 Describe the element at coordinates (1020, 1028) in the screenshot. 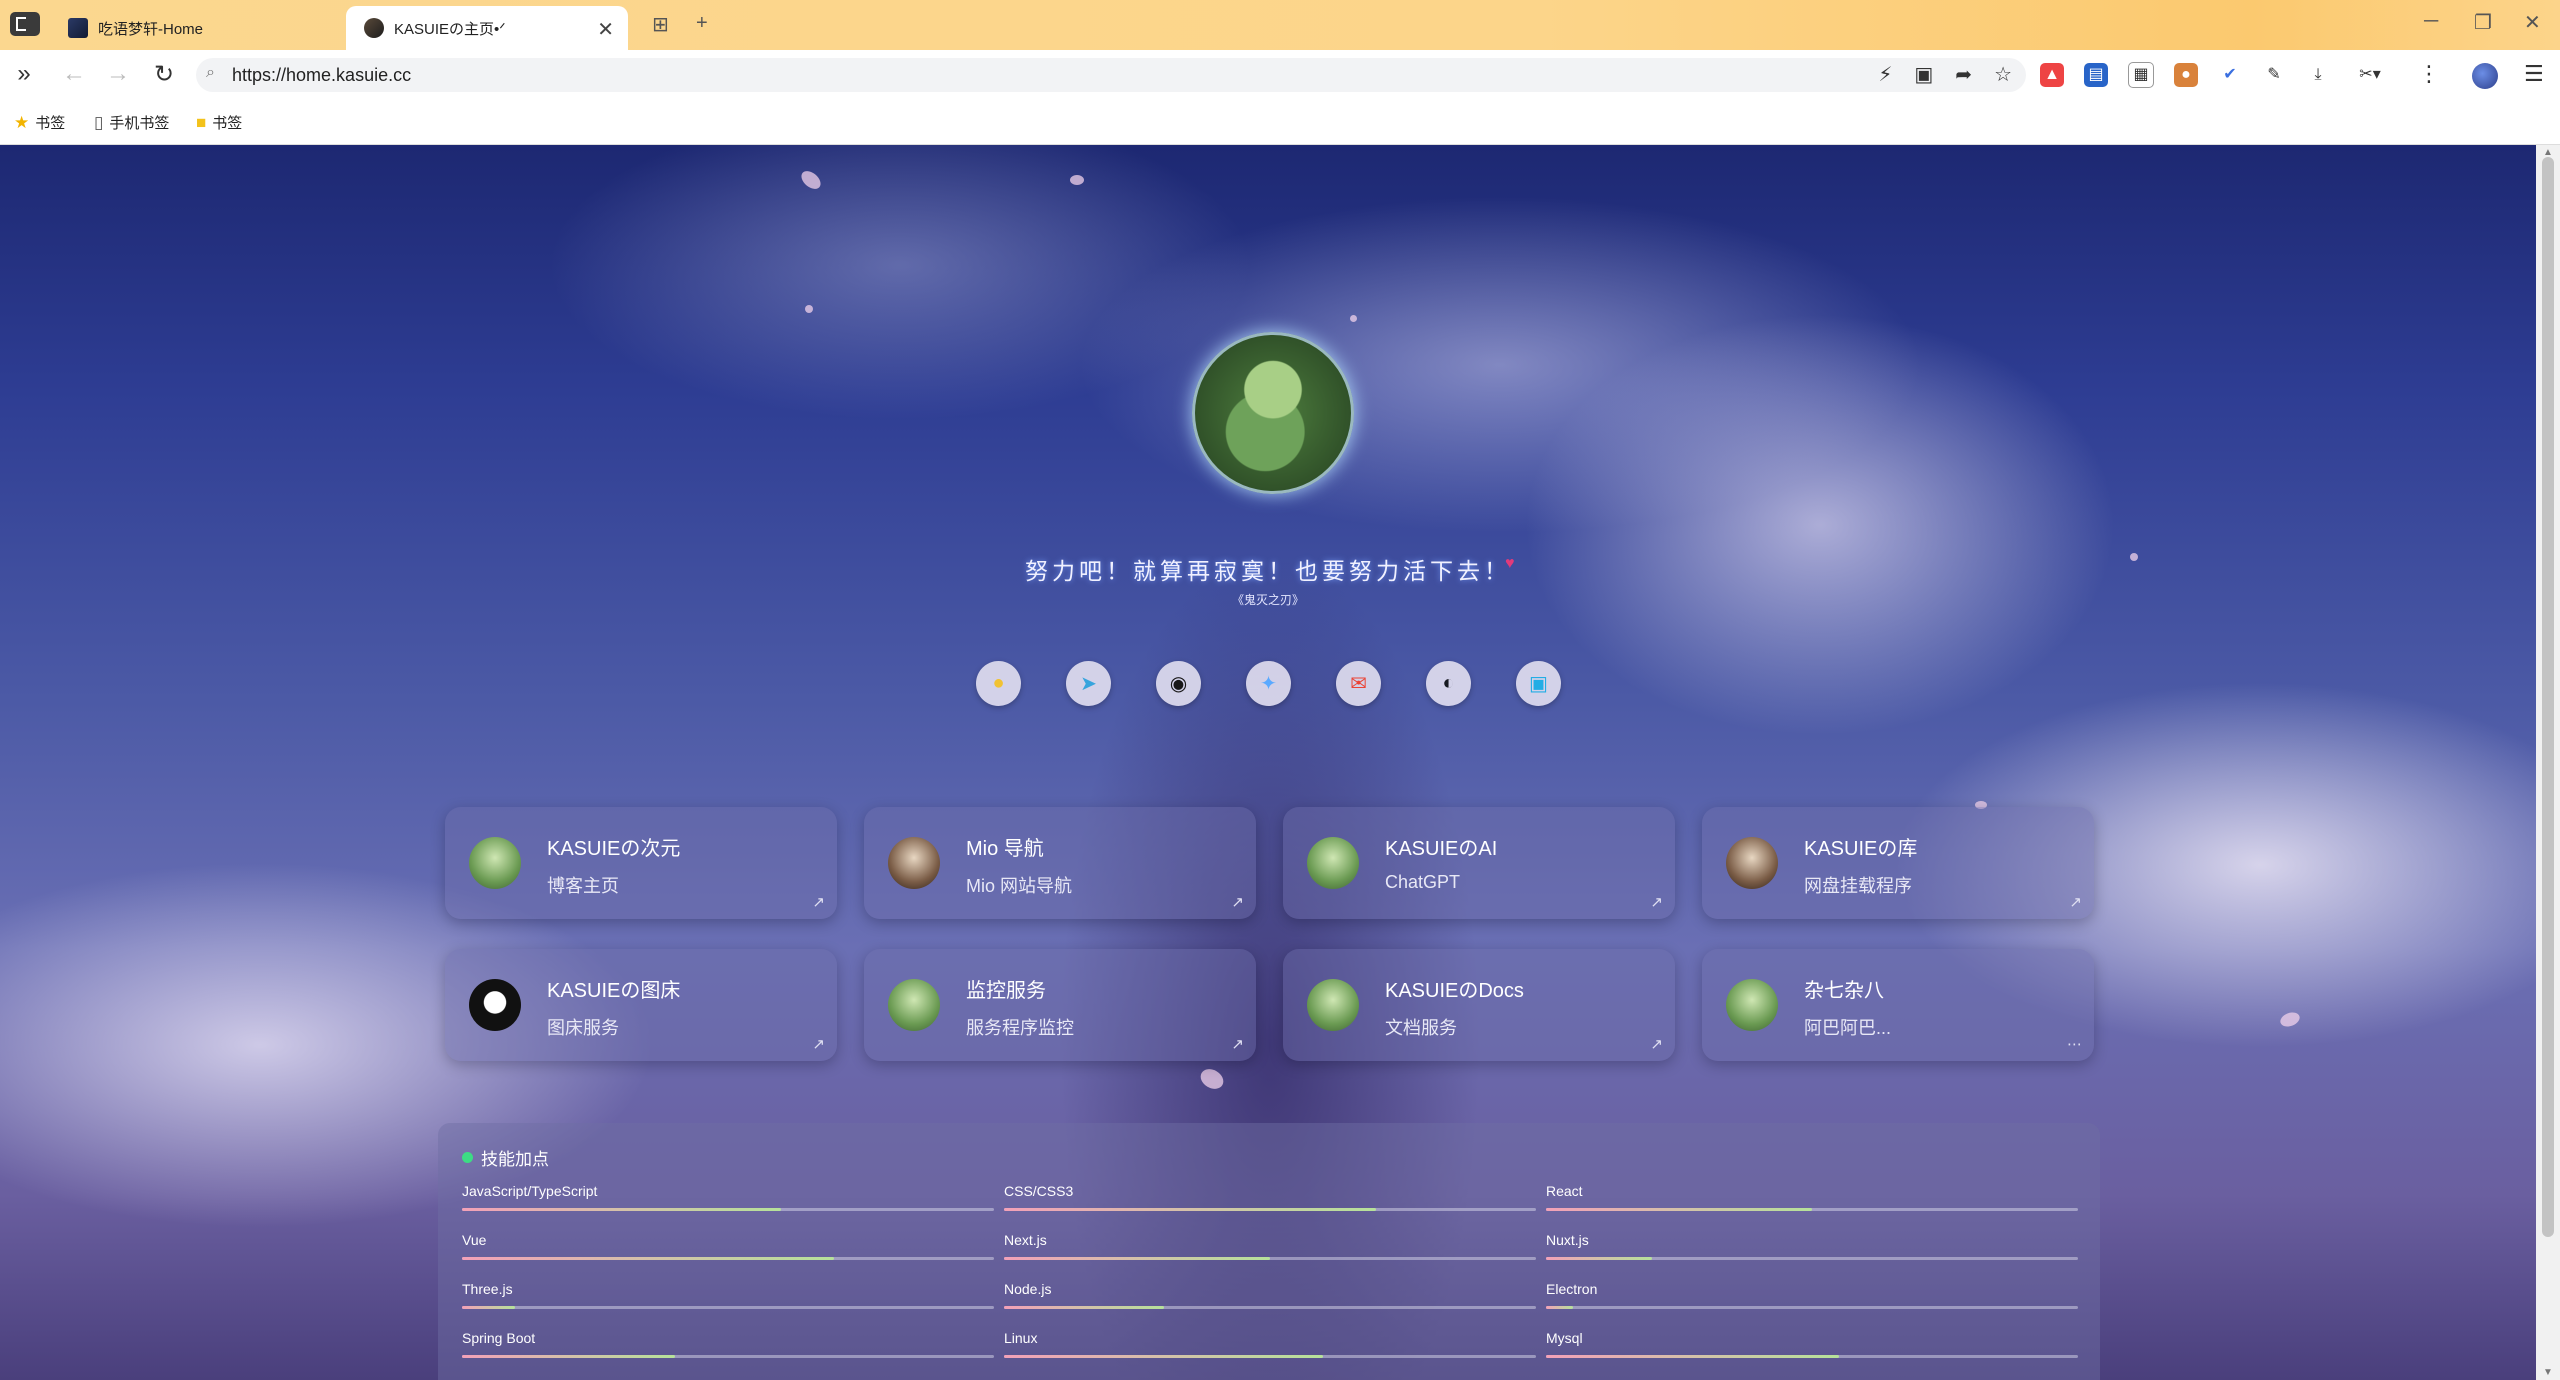

I see `card-subtitle: 服务程序监控` at that location.